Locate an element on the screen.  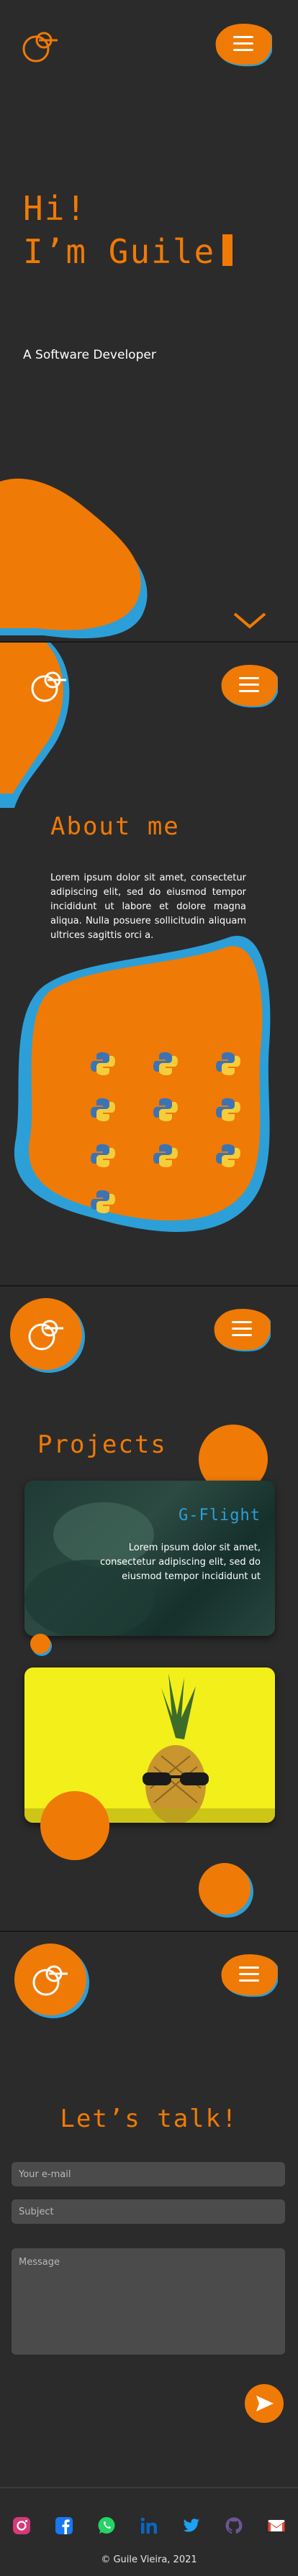
social-icons is located at coordinates (149, 2526).